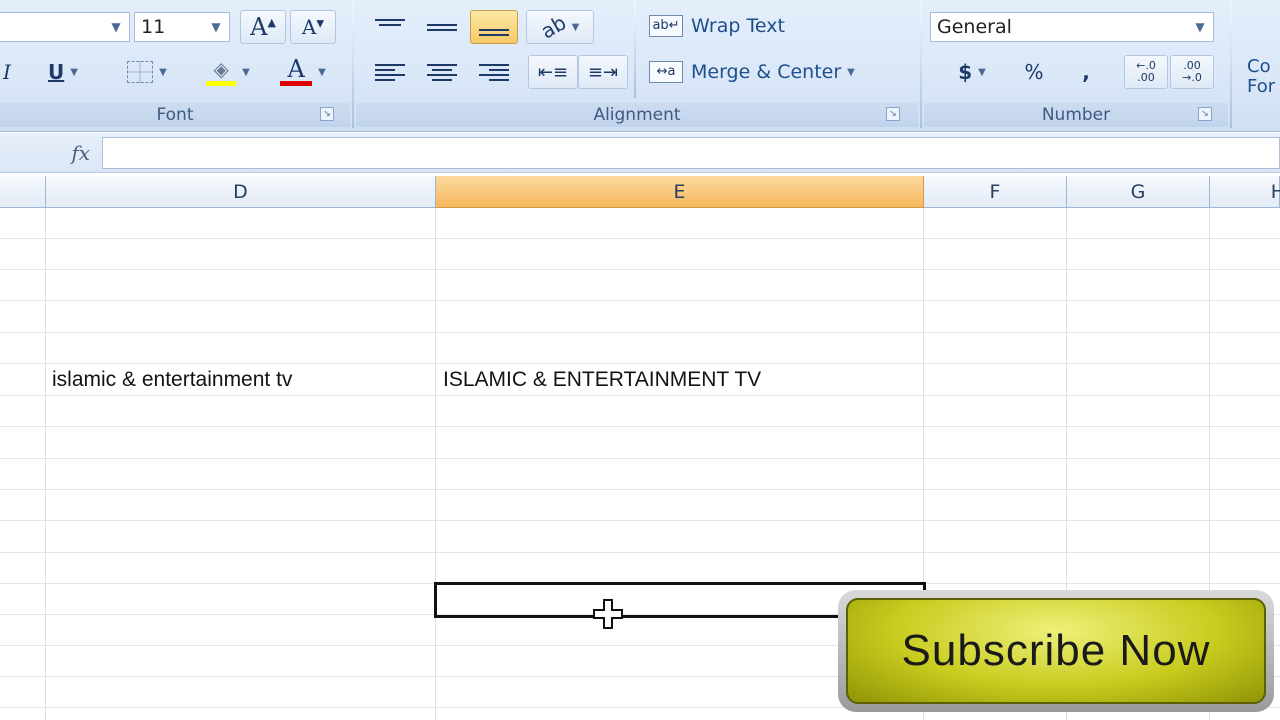 This screenshot has height=720, width=1280. What do you see at coordinates (974, 27) in the screenshot?
I see `number-format-value: General` at bounding box center [974, 27].